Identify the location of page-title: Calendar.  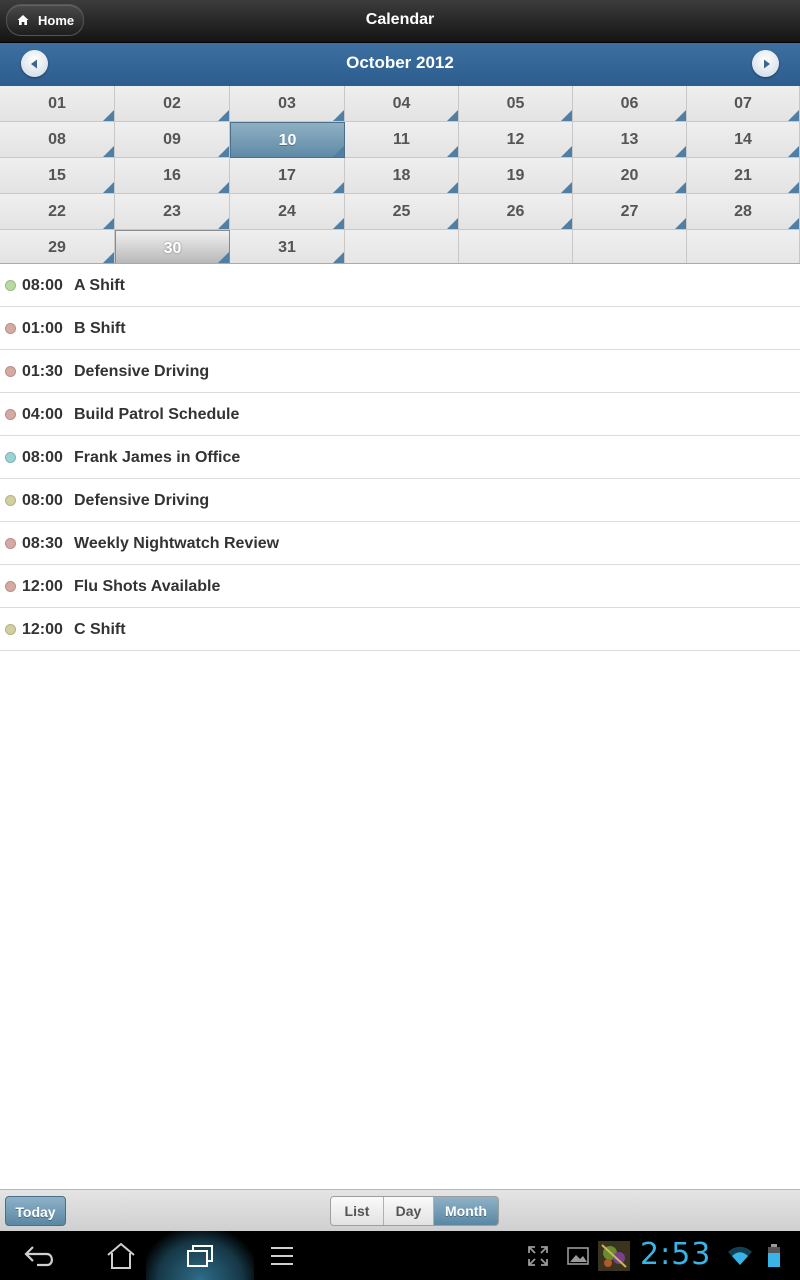
(400, 19).